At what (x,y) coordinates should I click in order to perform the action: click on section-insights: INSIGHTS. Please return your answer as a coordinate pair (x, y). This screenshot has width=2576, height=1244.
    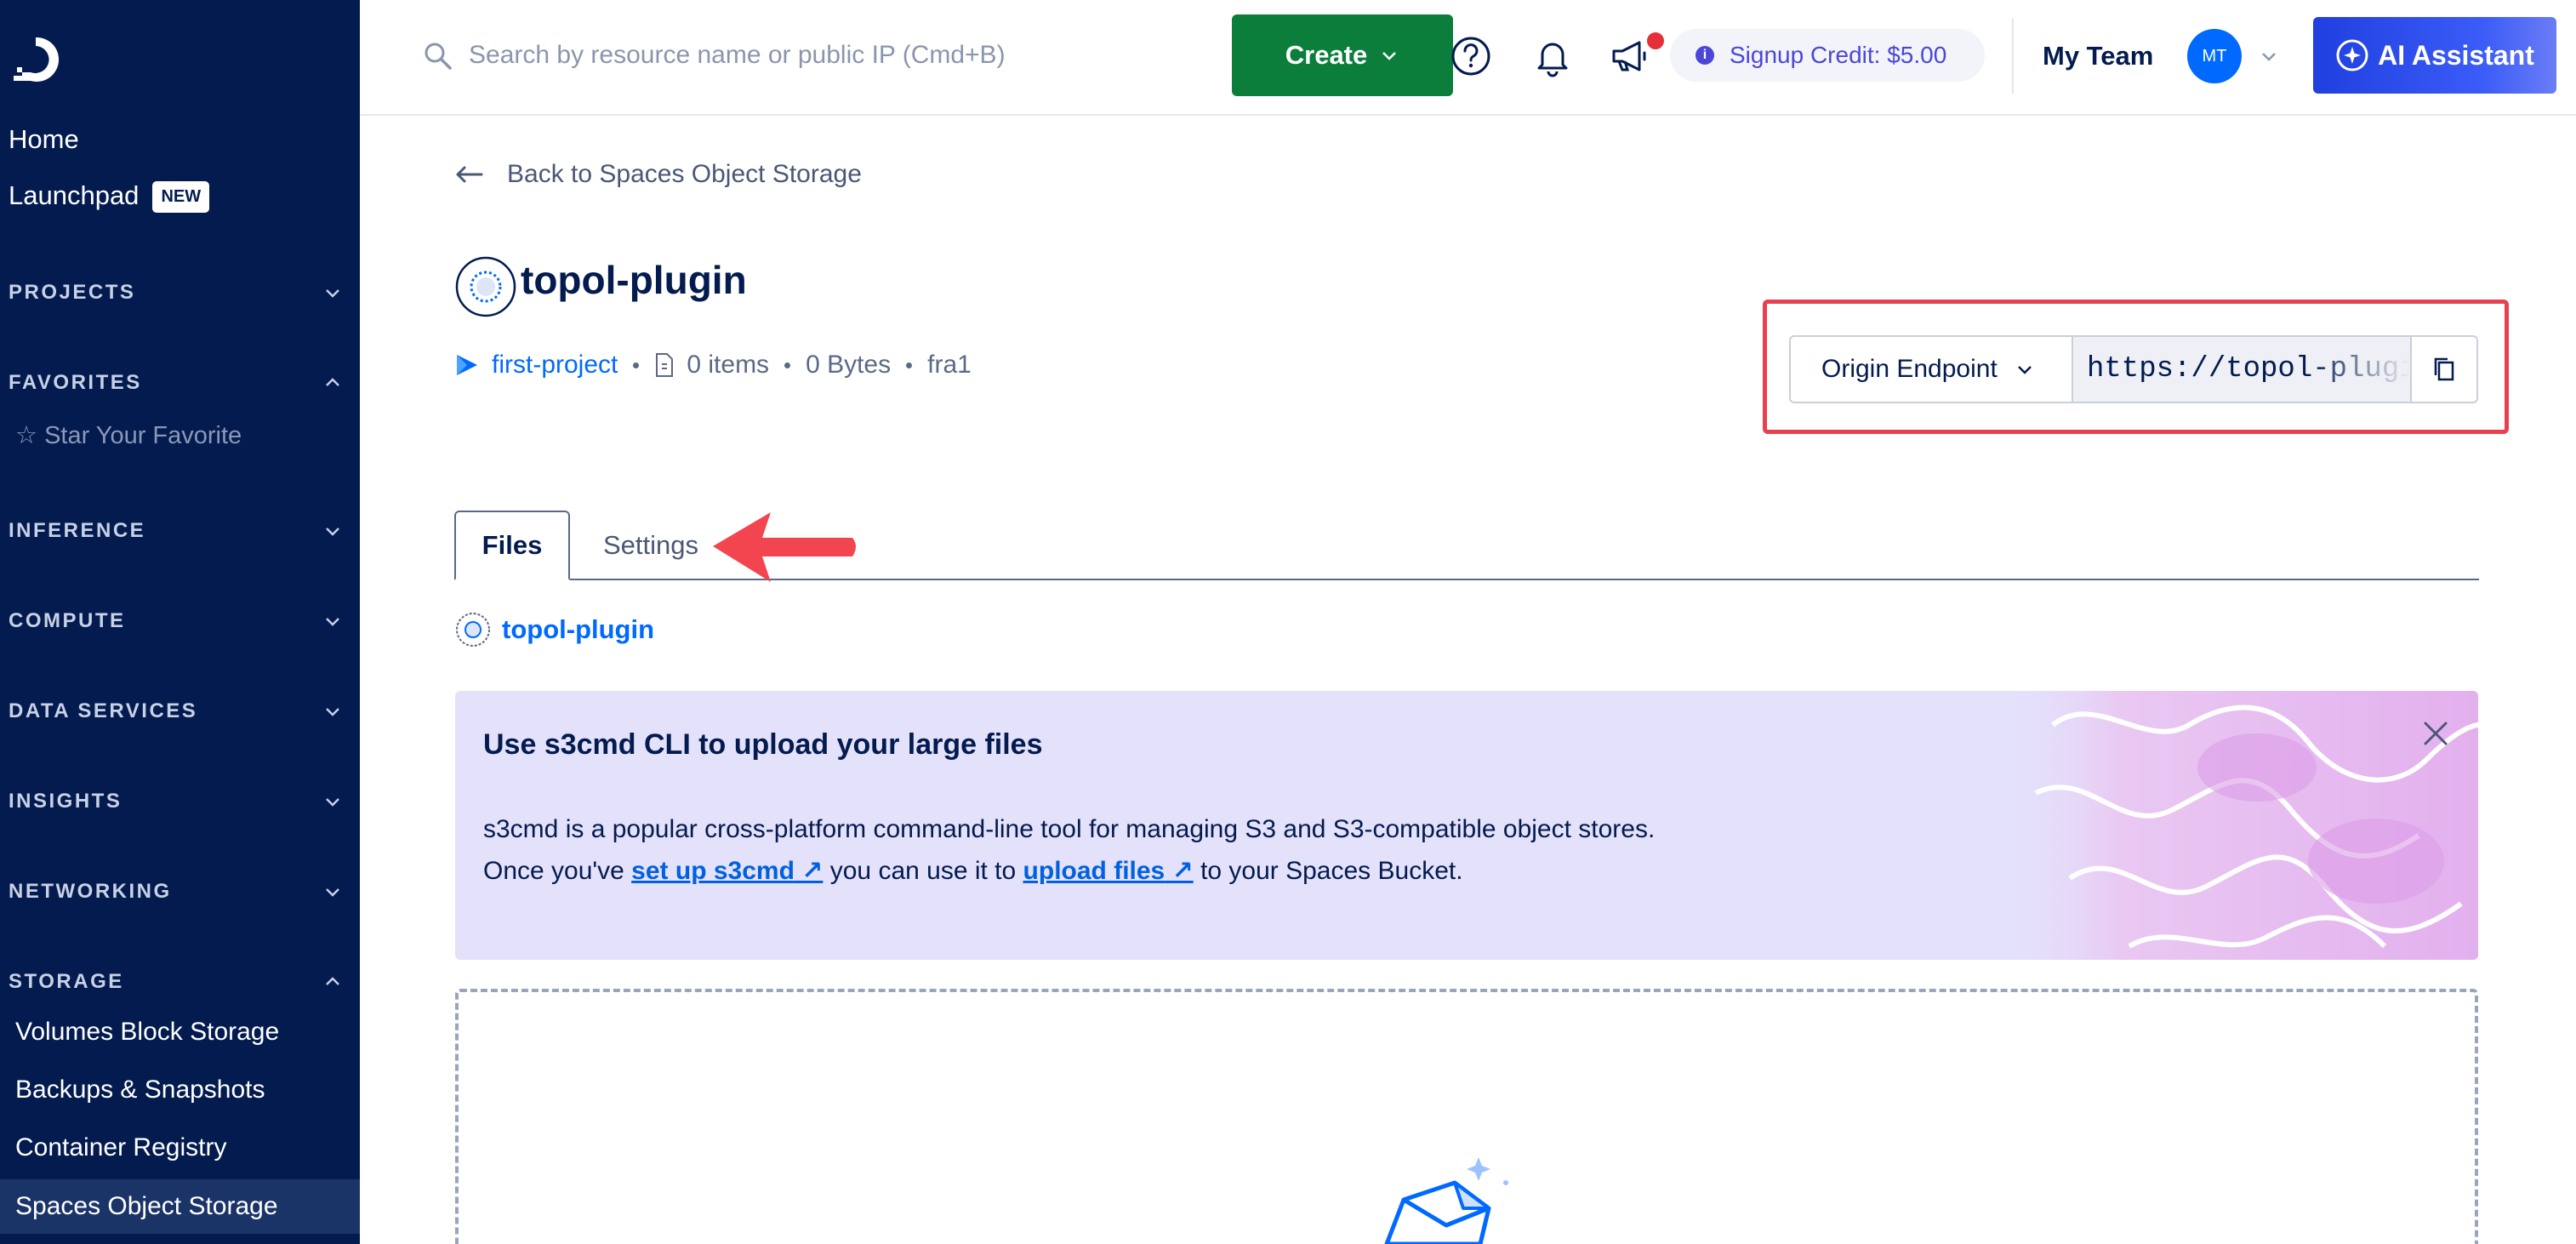
    Looking at the image, I should click on (176, 801).